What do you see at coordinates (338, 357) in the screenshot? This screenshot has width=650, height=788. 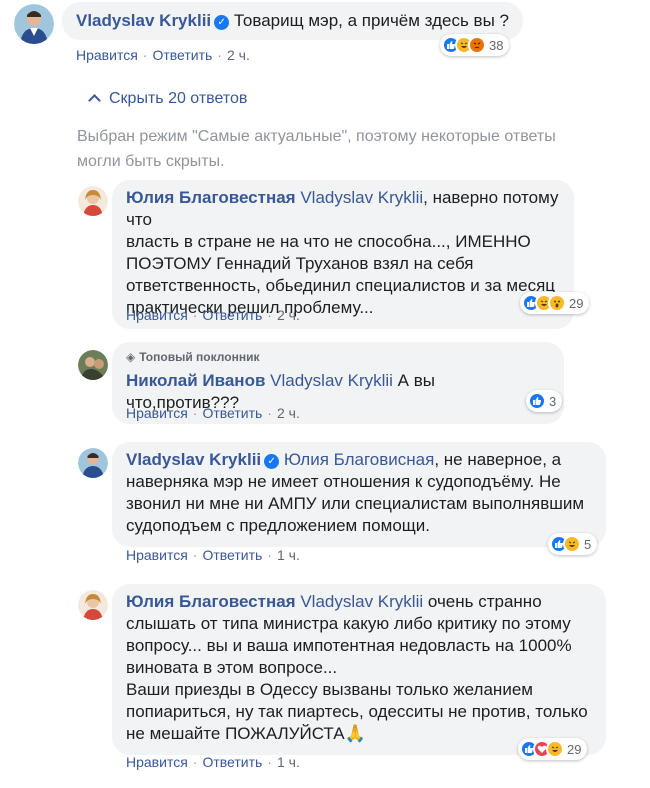 I see `top-fan-badge: ◈ Топовый поклонник` at bounding box center [338, 357].